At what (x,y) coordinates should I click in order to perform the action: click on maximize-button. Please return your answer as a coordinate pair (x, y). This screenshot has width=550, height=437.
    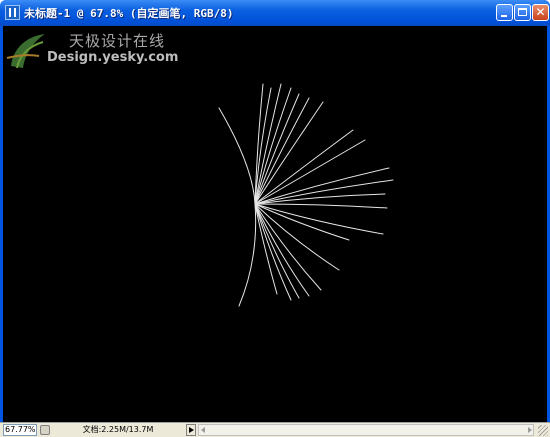
    Looking at the image, I should click on (522, 12).